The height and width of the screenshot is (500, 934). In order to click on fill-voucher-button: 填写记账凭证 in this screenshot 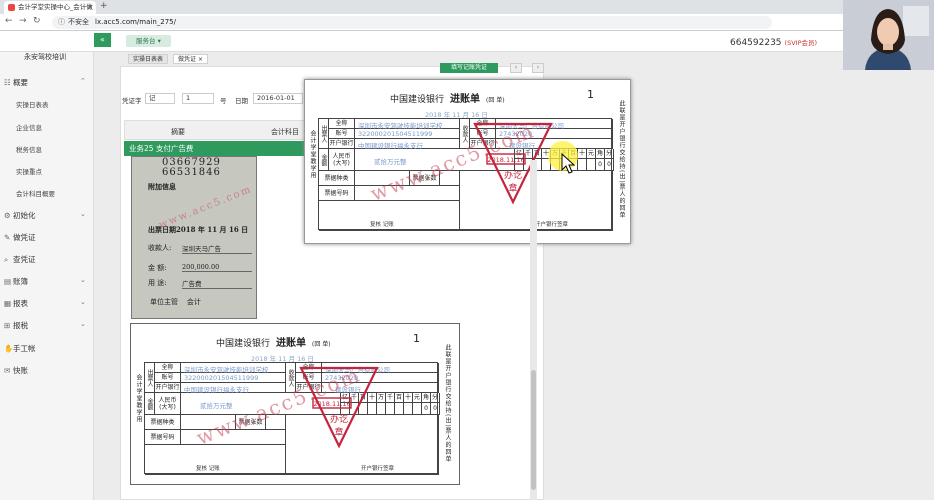, I will do `click(469, 68)`.